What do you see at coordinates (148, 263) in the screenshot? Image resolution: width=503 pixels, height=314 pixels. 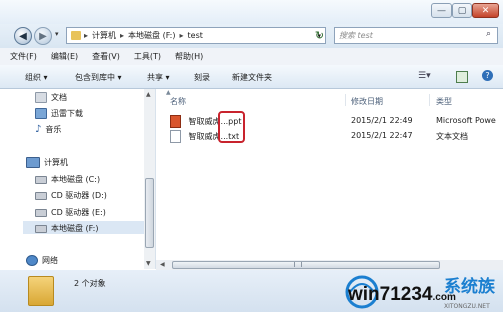 I see `scroll-down-icon: ▼` at bounding box center [148, 263].